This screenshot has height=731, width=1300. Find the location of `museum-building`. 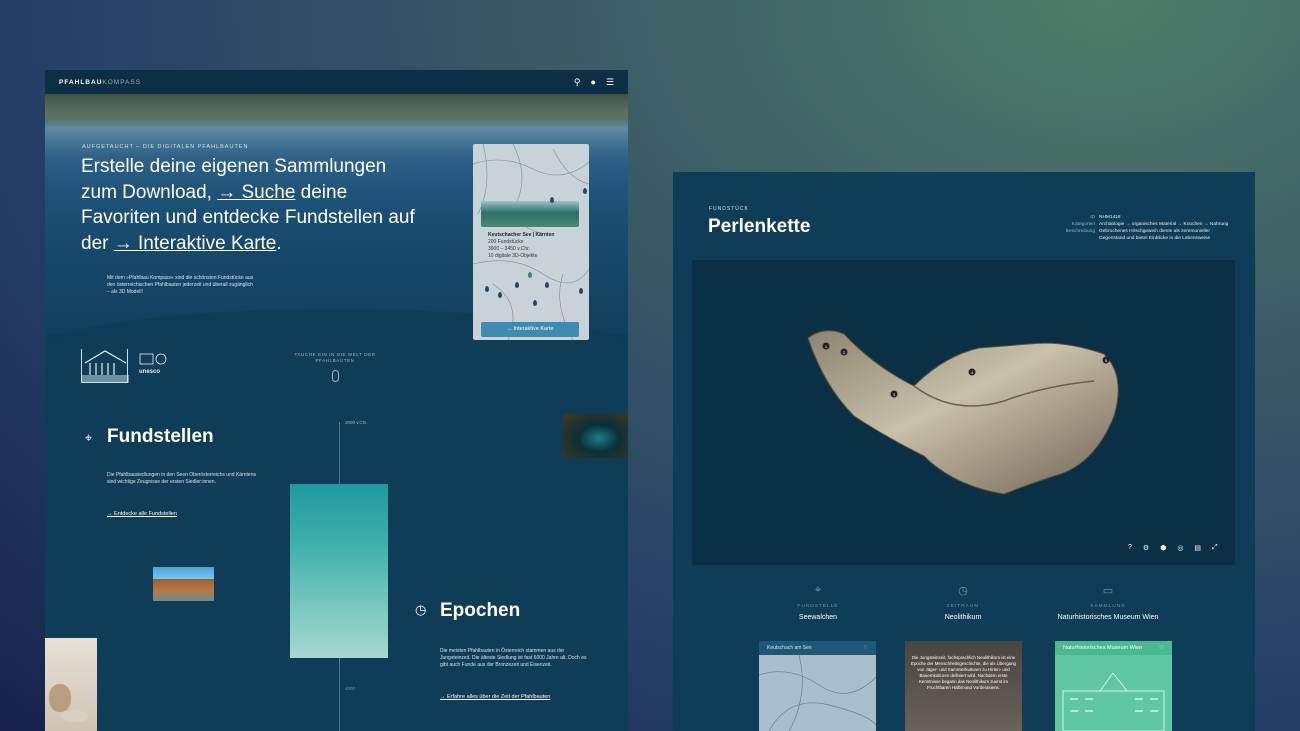

museum-building is located at coordinates (1113, 701).